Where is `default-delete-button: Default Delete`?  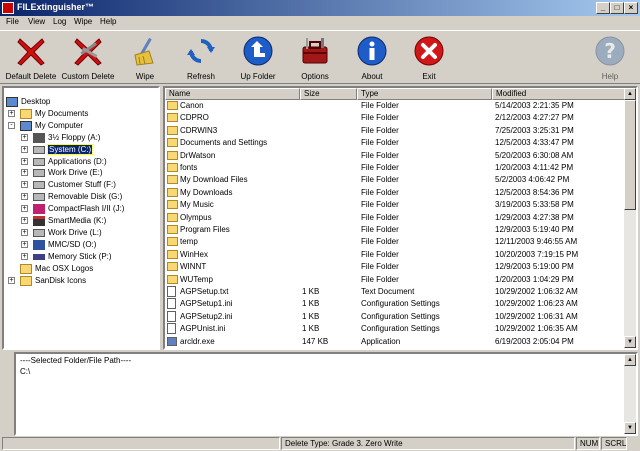 default-delete-button: Default Delete is located at coordinates (31, 59).